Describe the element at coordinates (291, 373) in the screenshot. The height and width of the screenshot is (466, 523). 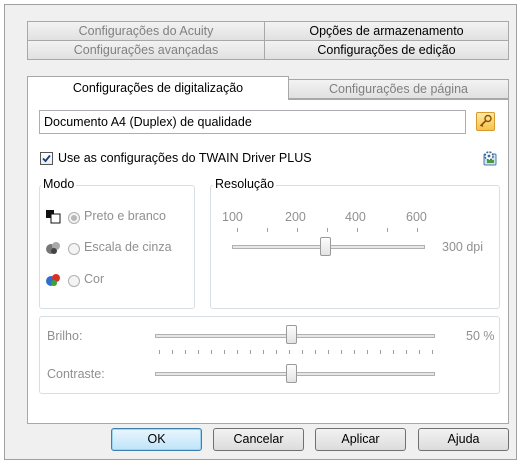
I see `contrast-slider-thumb` at that location.